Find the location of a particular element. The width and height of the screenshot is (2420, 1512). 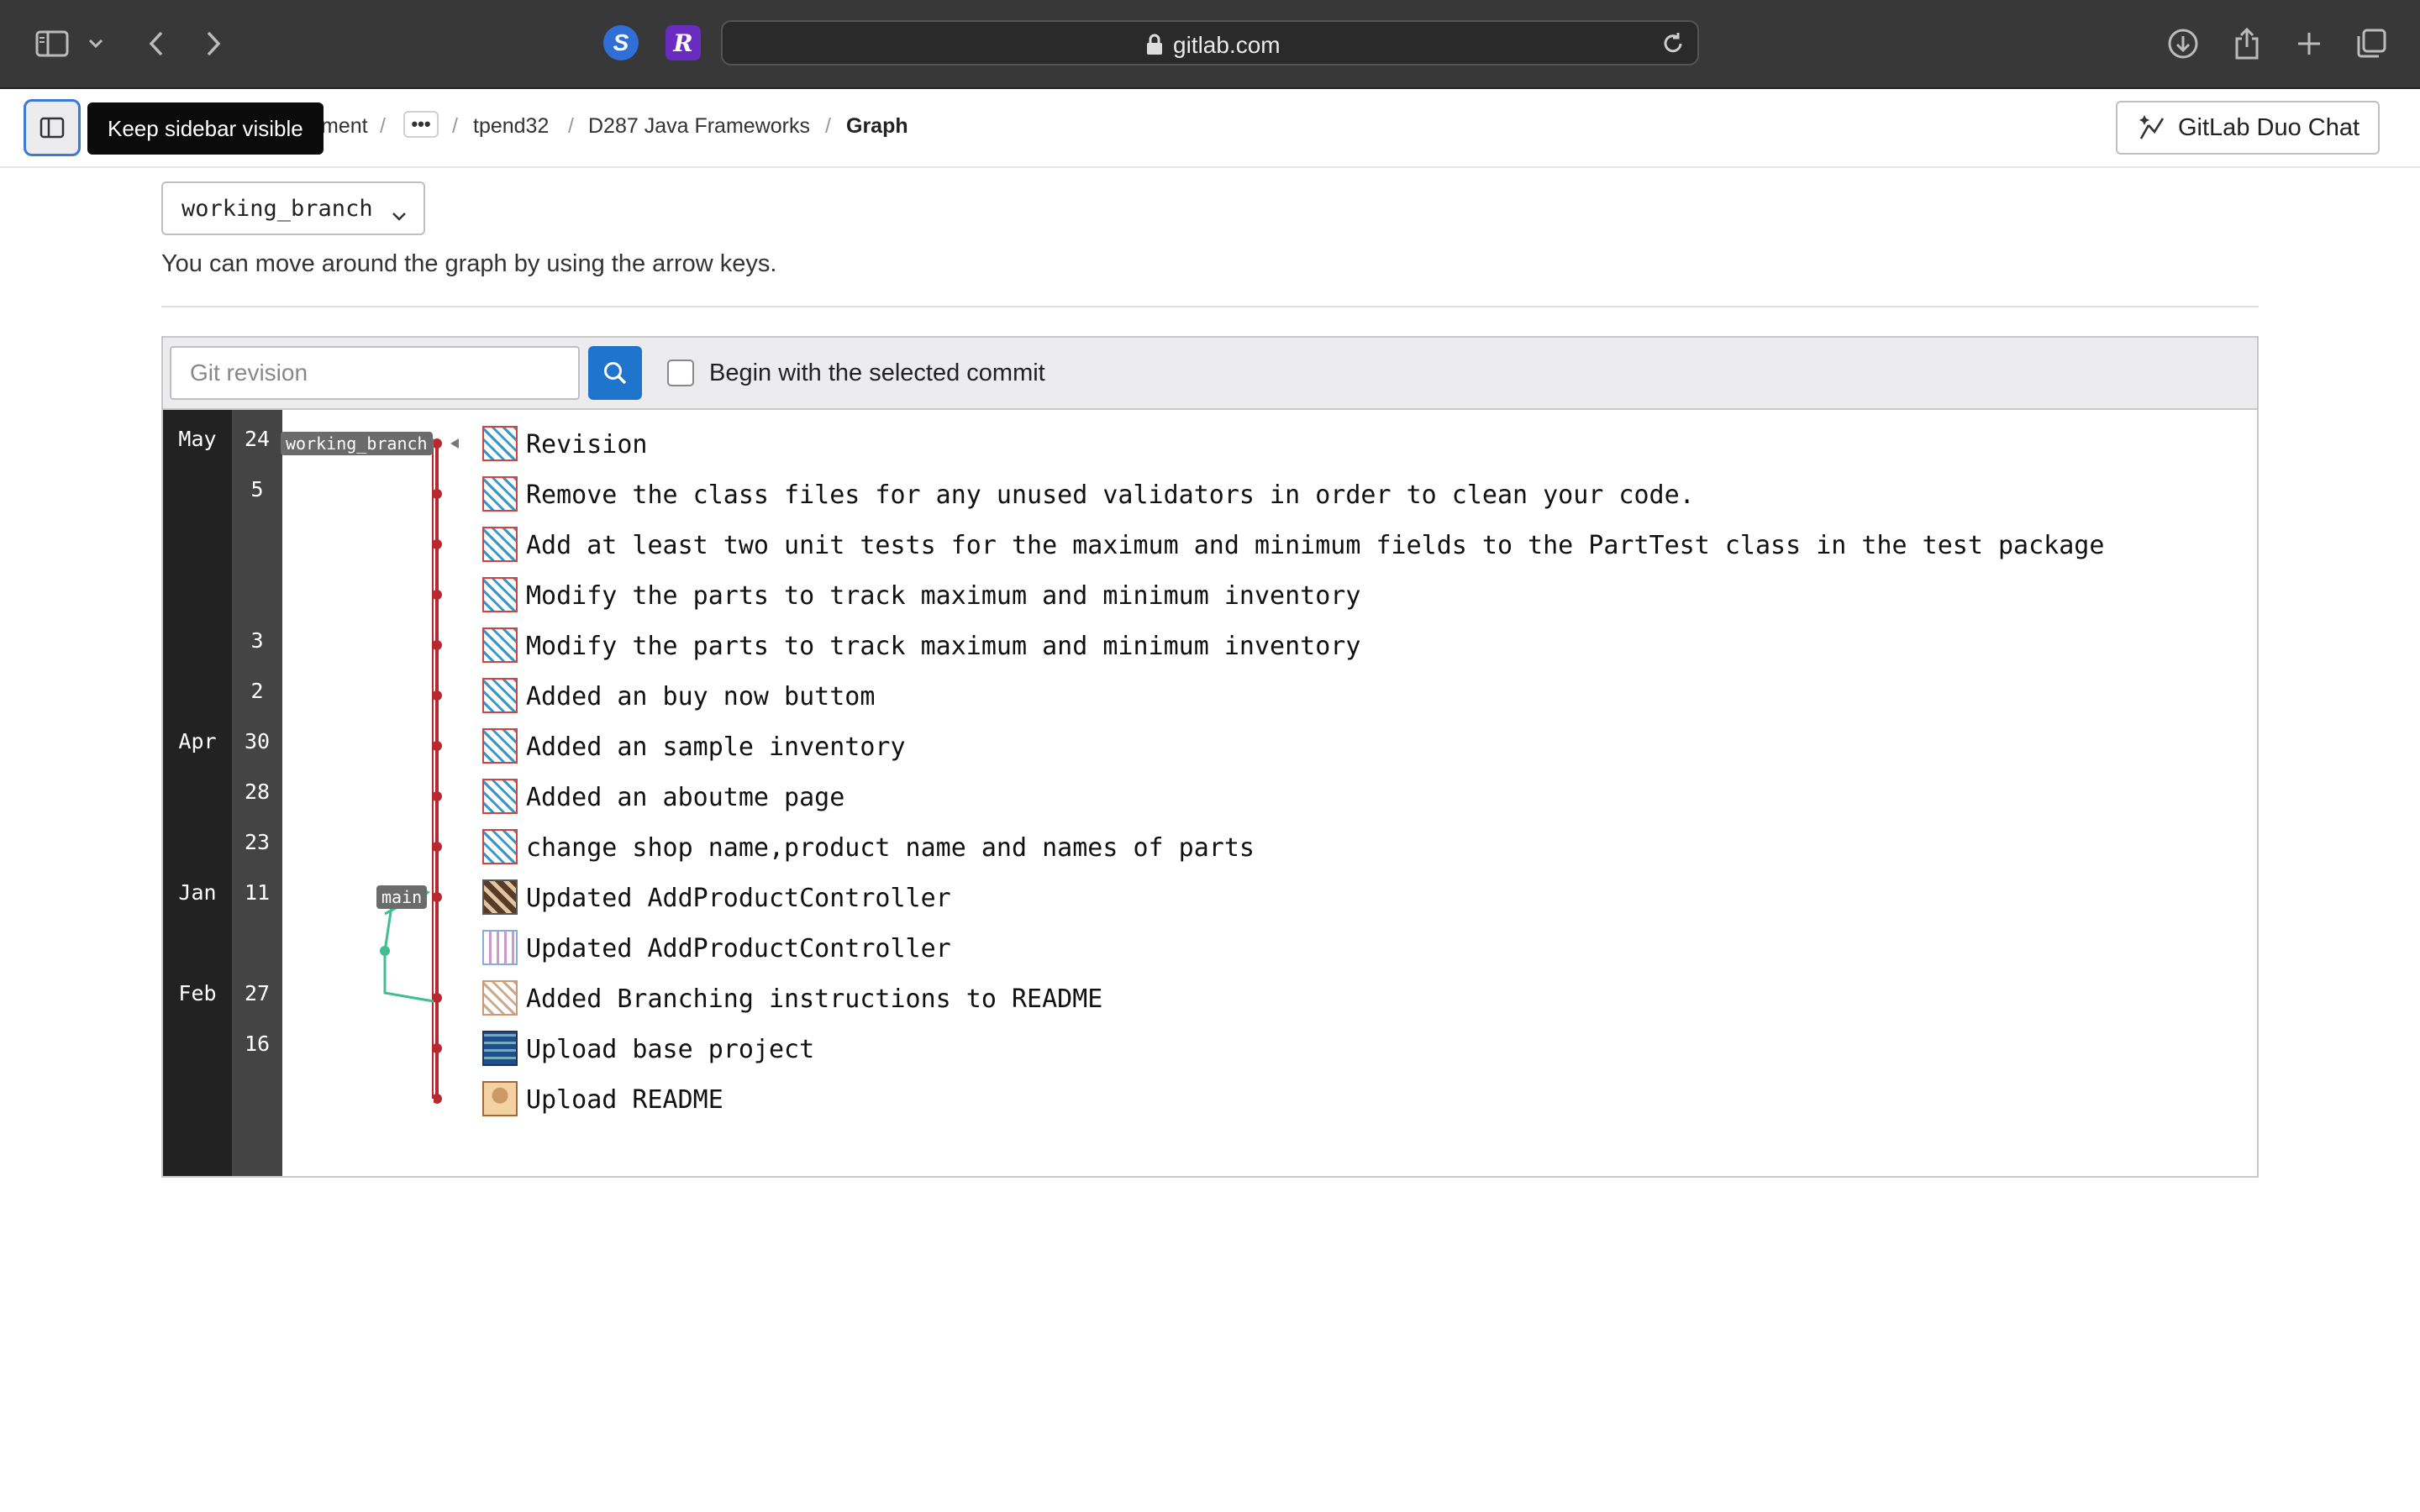

search-button is located at coordinates (615, 373).